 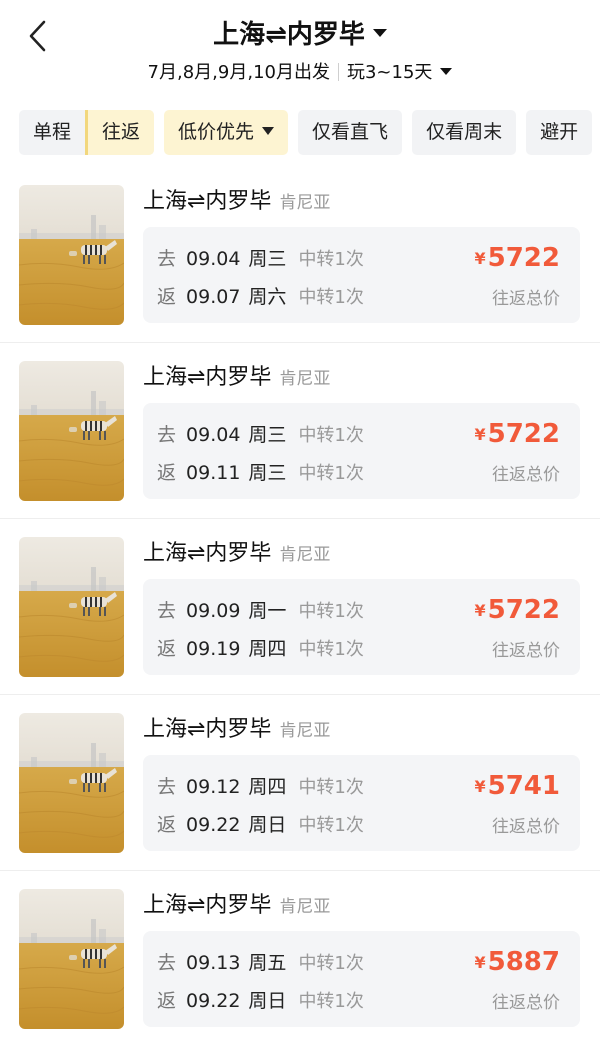 I want to click on return-weekday: 周四, so click(x=267, y=649).